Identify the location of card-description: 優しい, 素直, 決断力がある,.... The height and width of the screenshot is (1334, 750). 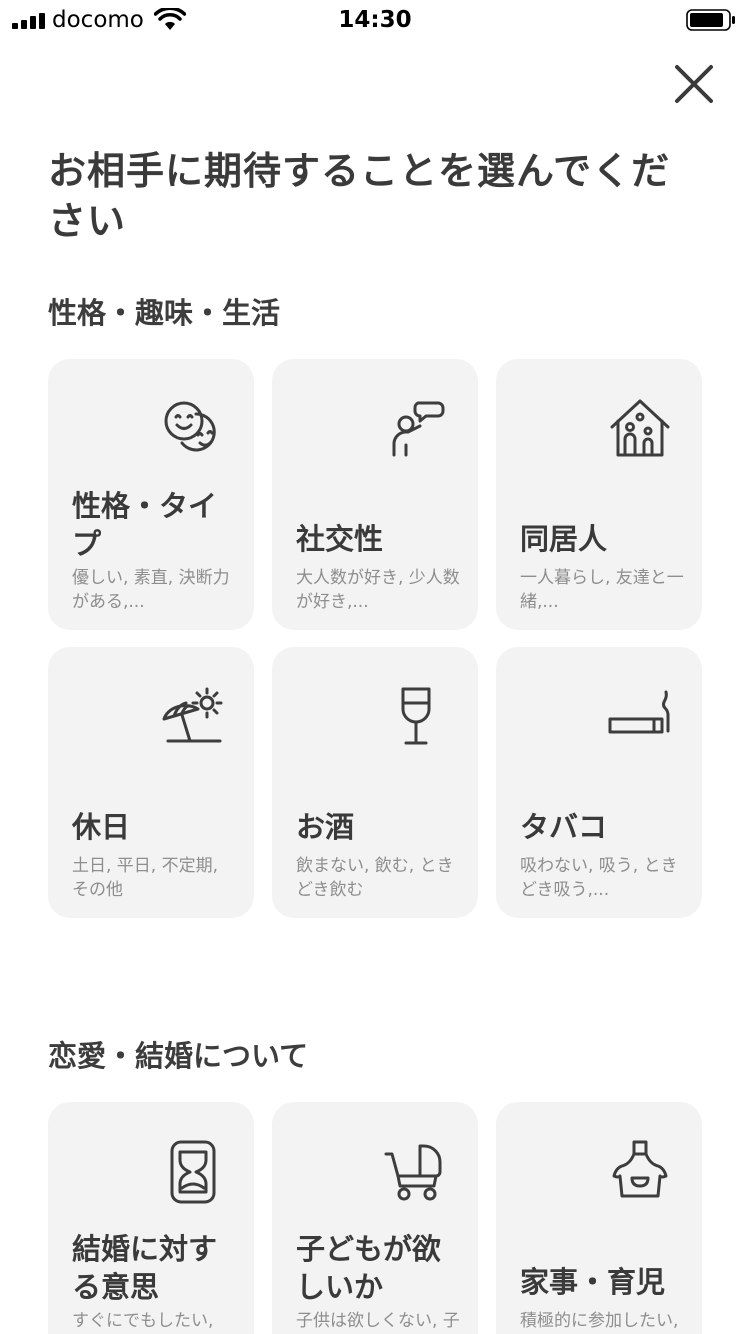
(151, 590).